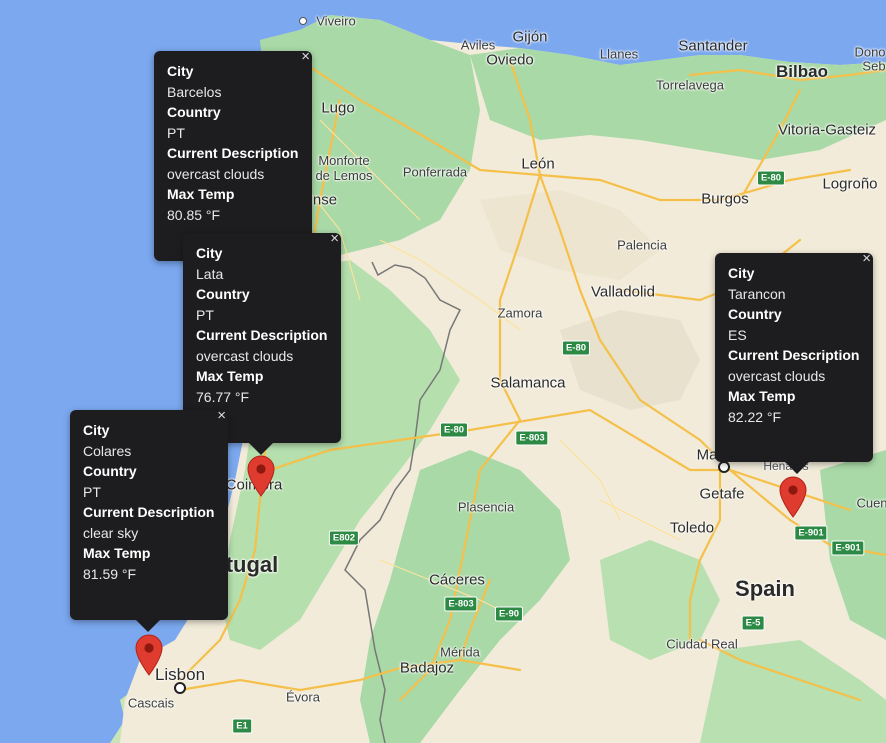  I want to click on place-getafe: Getafe, so click(722, 494).